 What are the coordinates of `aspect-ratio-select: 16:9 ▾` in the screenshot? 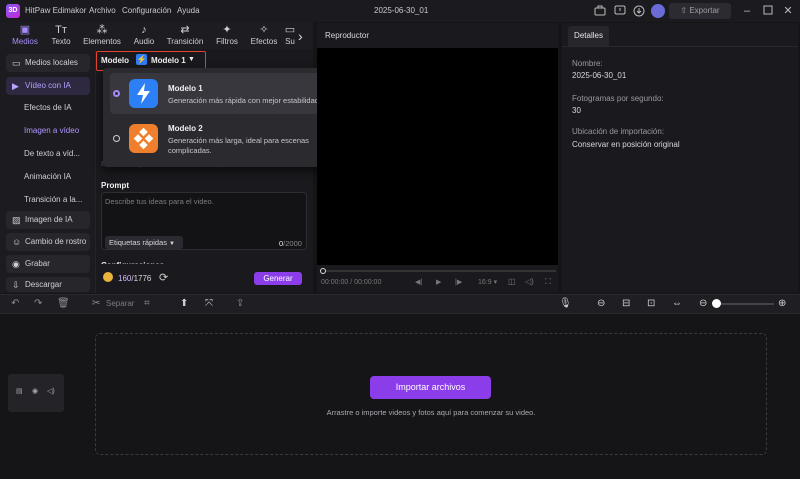 It's located at (487, 282).